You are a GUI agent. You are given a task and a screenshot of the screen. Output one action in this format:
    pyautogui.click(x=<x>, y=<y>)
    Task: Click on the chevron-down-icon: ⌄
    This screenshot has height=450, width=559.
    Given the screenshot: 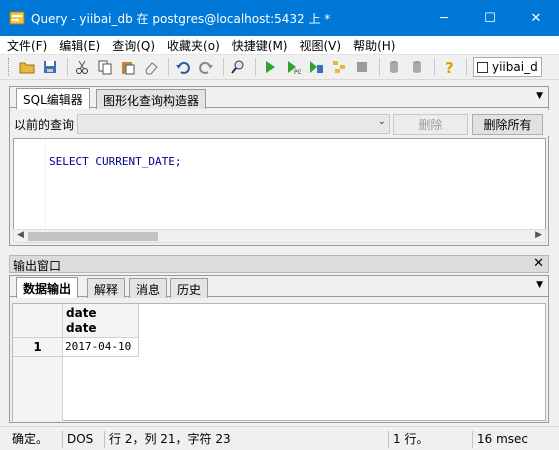 What is the action you would take?
    pyautogui.click(x=382, y=121)
    